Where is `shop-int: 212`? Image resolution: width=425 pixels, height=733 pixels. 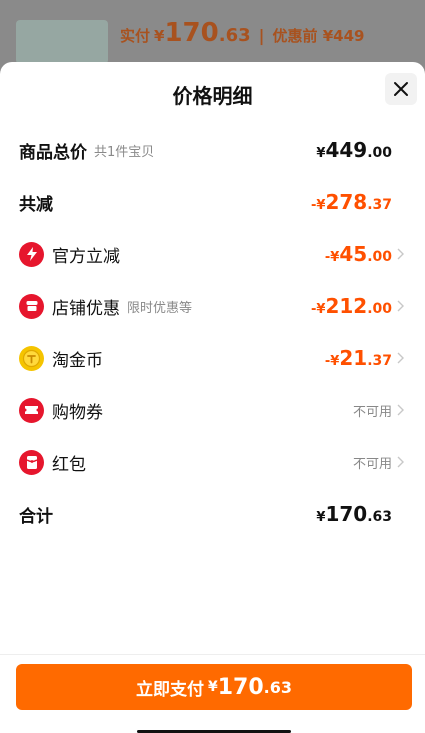
shop-int: 212 is located at coordinates (346, 306).